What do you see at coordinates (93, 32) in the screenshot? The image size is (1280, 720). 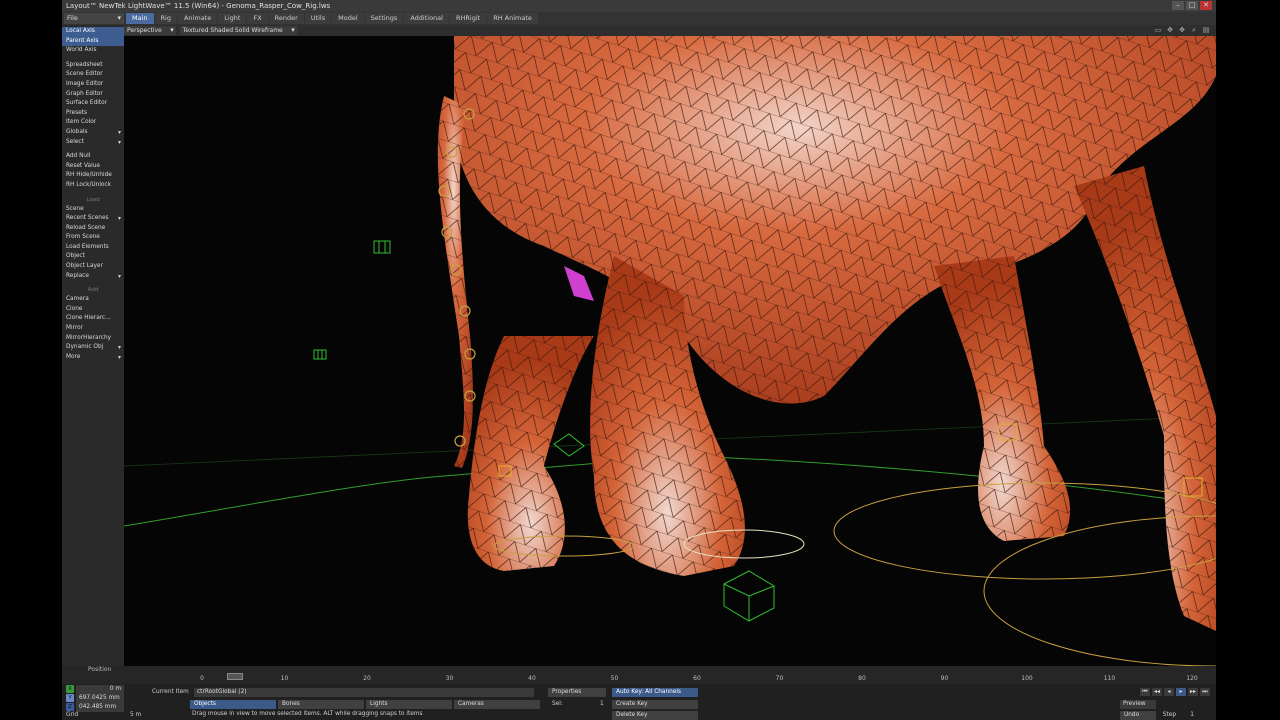 I see `toolbar-item-local-axis: Local Axis` at bounding box center [93, 32].